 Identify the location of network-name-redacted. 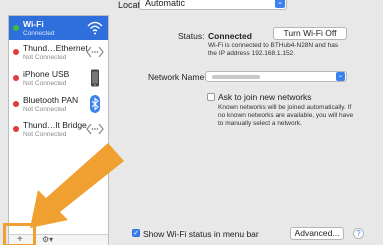
(236, 77).